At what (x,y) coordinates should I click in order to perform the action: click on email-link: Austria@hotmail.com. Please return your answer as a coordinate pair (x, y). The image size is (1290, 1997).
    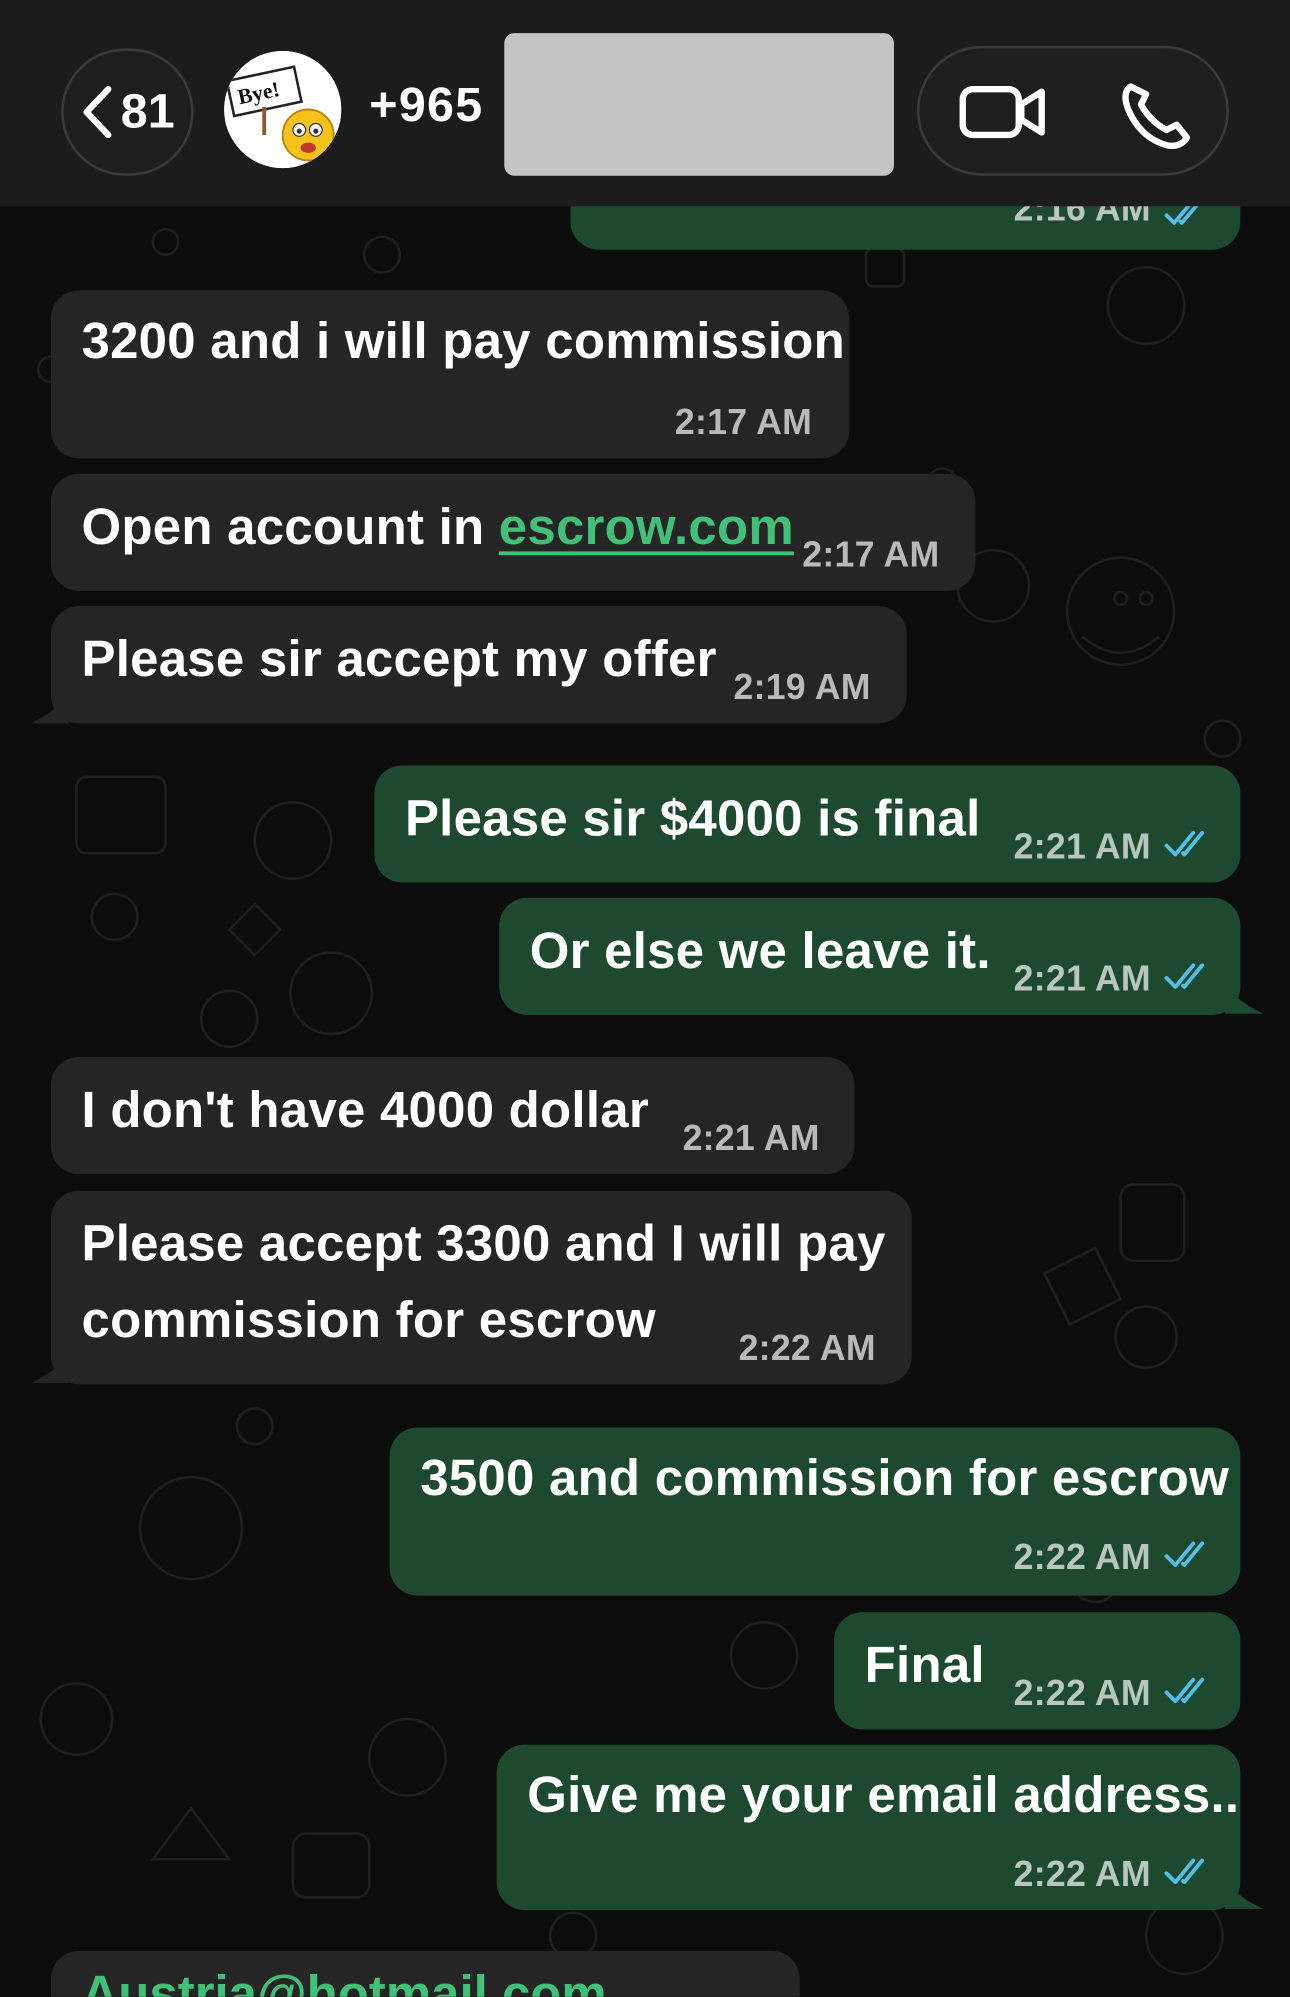
    Looking at the image, I should click on (344, 1981).